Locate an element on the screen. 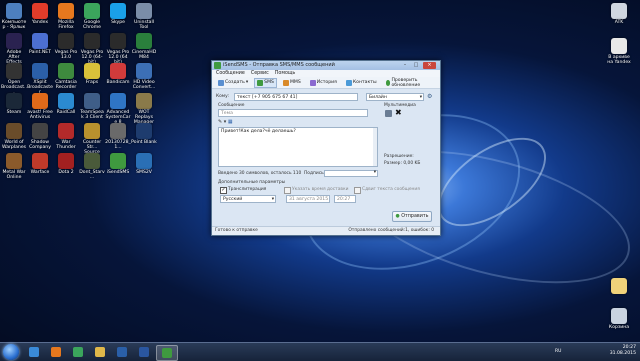 This screenshot has width=640, height=361. menu-help: Помощь is located at coordinates (285, 73).